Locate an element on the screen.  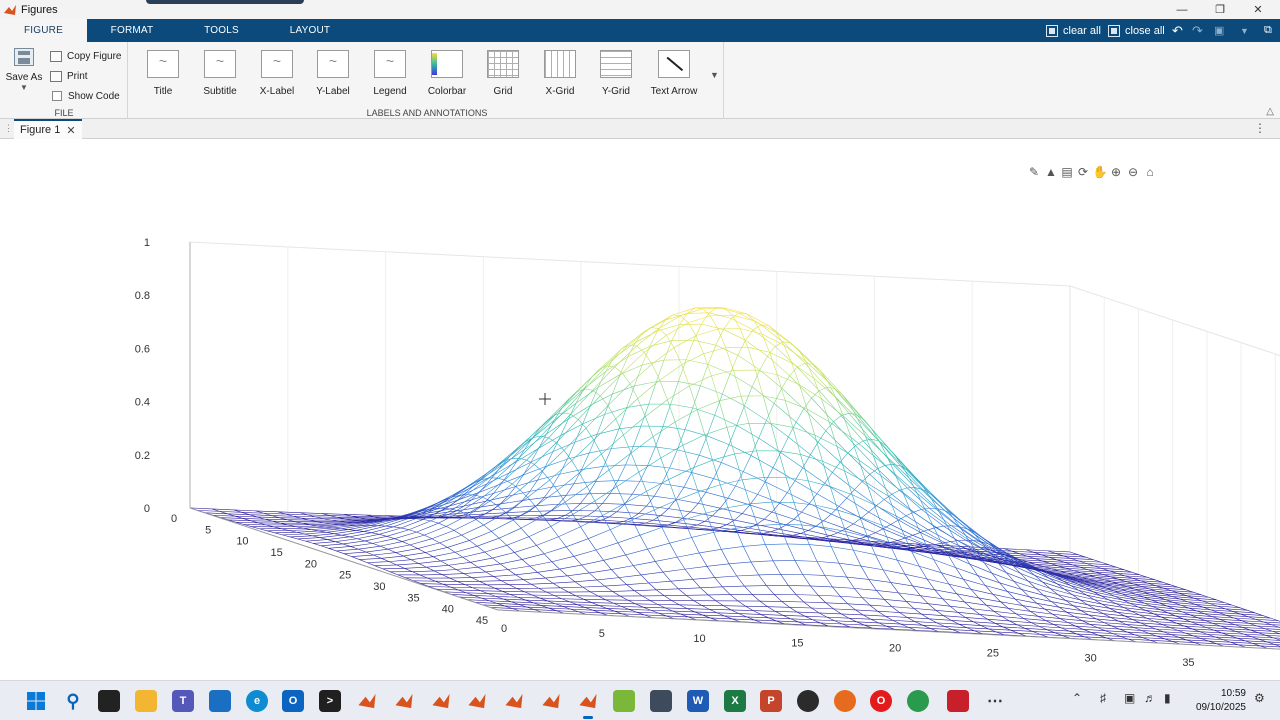
pdf-reader-icon is located at coordinates (958, 701).